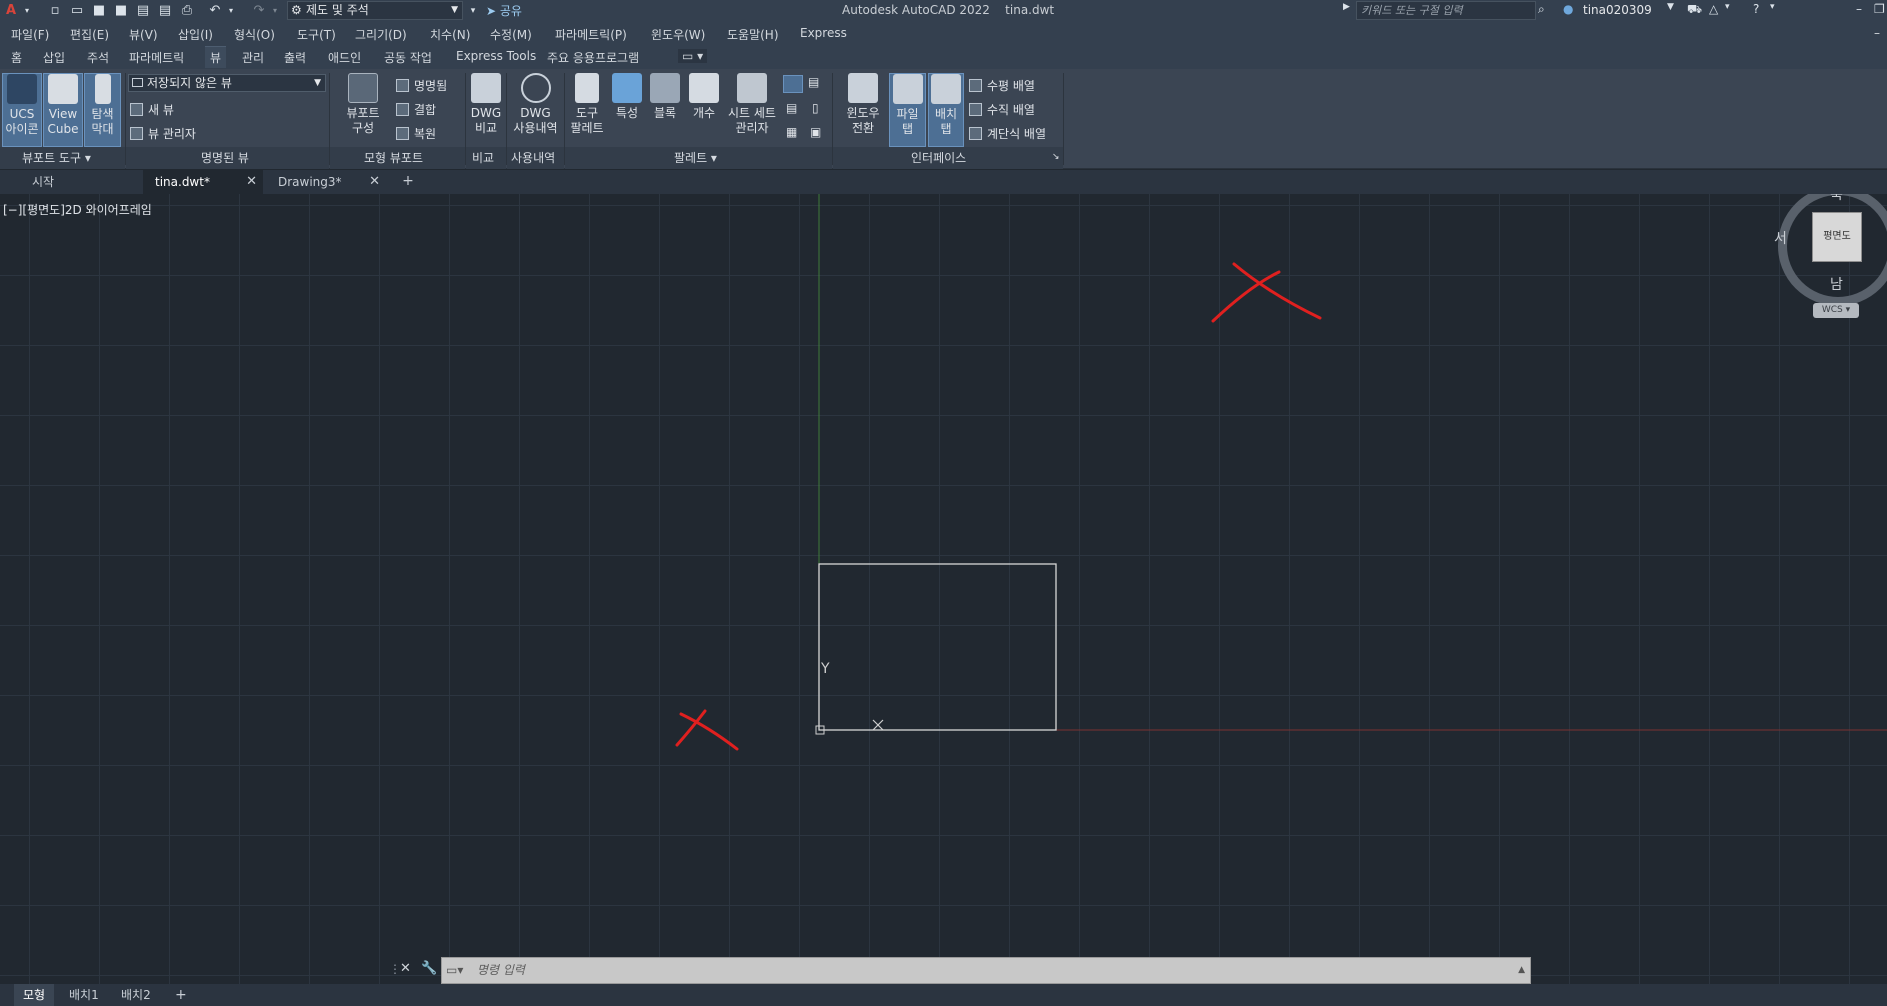 This screenshot has width=1887, height=1006. What do you see at coordinates (535, 104) in the screenshot?
I see `dwg-history-button: DWG 사용내역` at bounding box center [535, 104].